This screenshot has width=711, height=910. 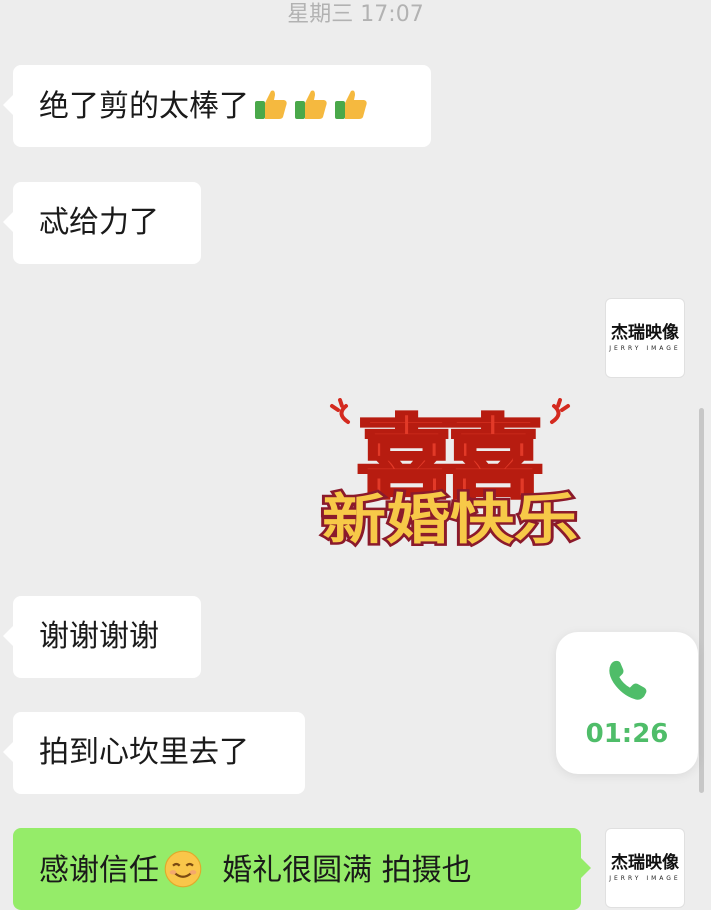 I want to click on message-text: 谢谢谢谢, so click(x=99, y=636).